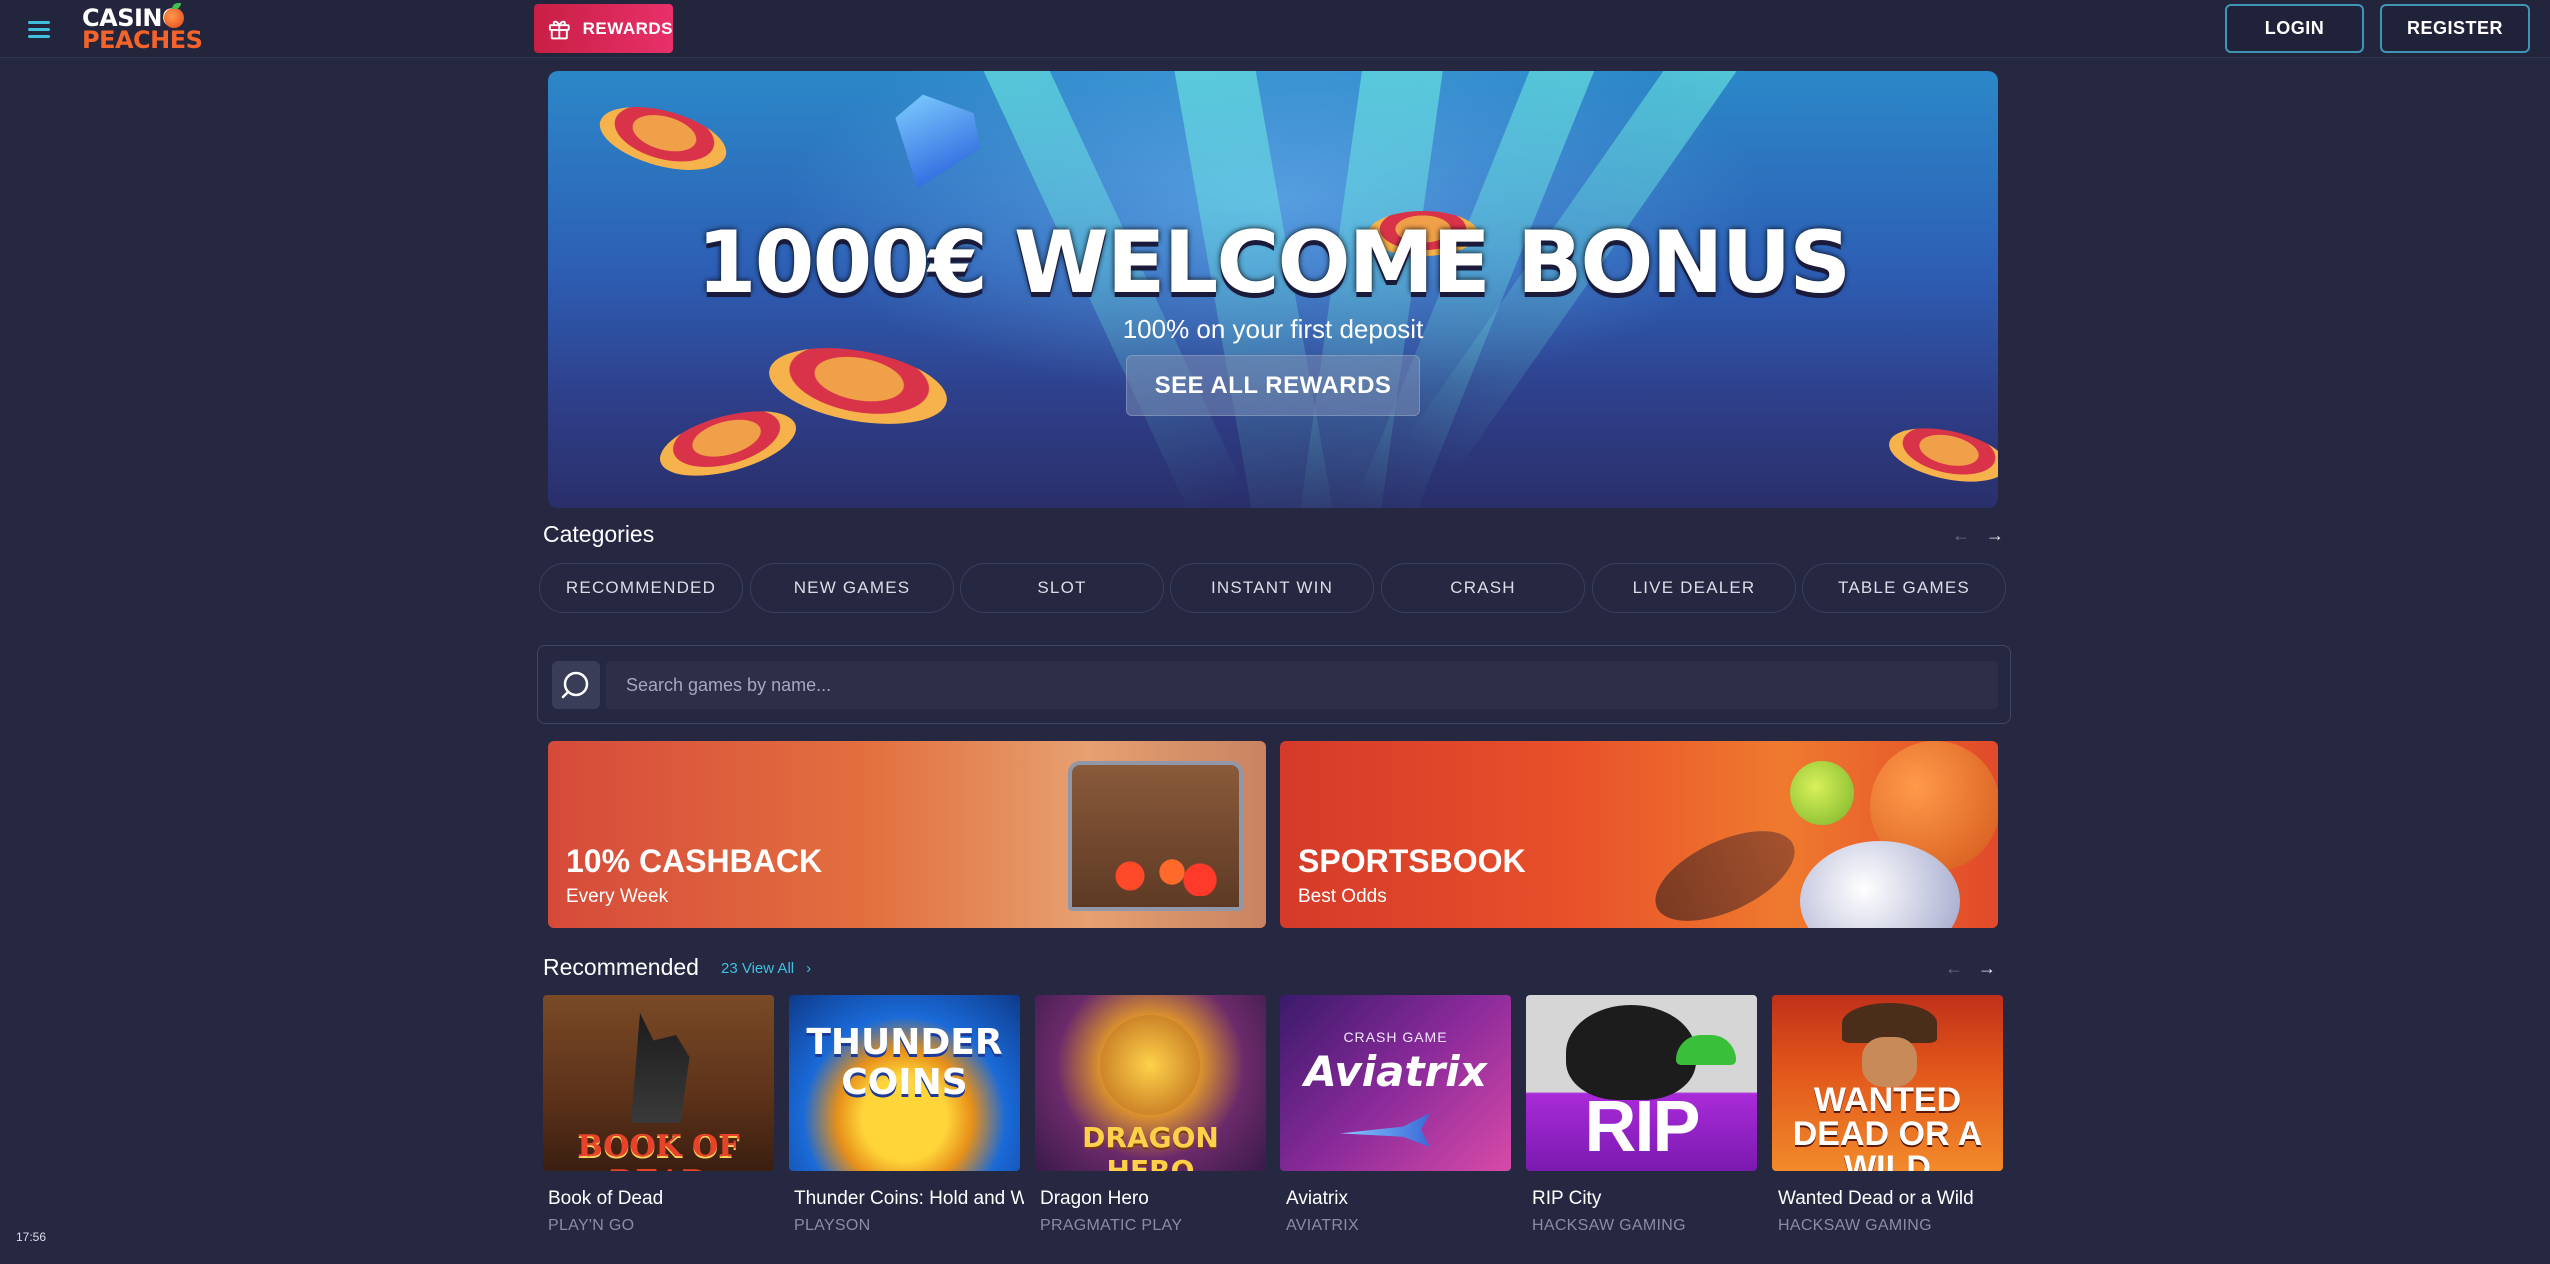  I want to click on game-provider: PLAY'N GO, so click(591, 1225).